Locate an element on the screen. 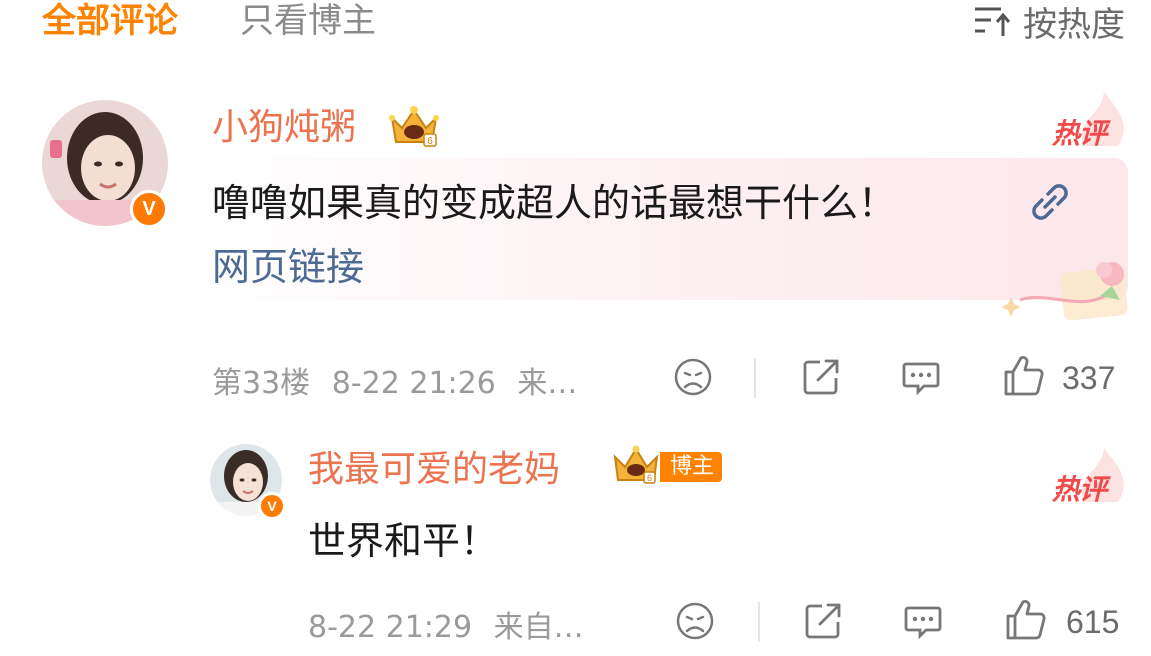 Image resolution: width=1151 pixels, height=656 pixels. flower-card-decoration-icon is located at coordinates (1064, 291).